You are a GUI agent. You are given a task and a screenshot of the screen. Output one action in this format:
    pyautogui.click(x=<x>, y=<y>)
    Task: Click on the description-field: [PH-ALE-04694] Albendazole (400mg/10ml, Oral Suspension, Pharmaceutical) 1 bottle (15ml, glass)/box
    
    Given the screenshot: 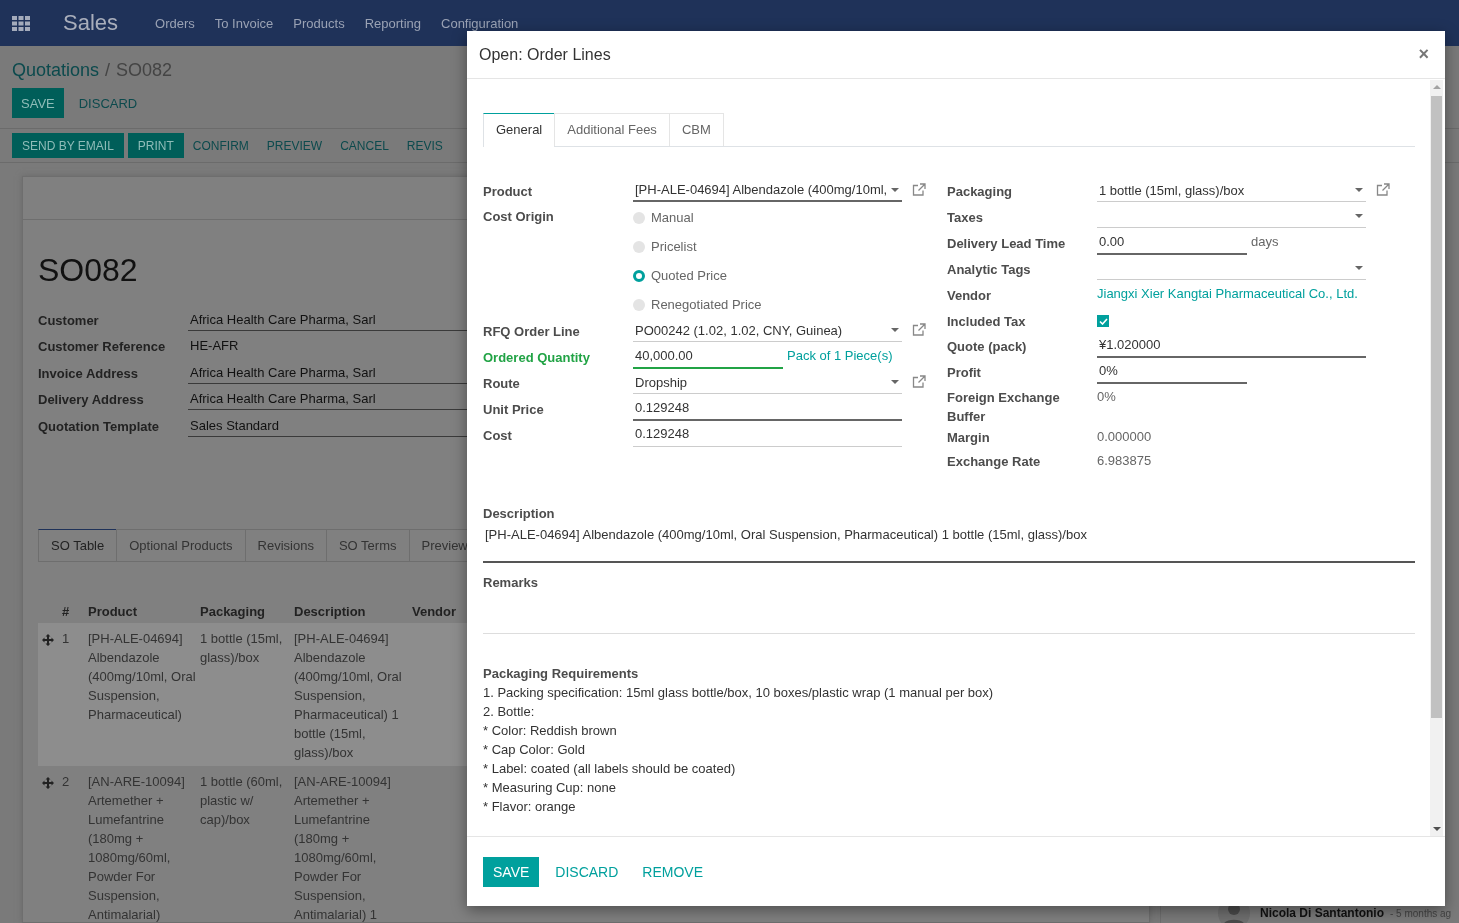 What is the action you would take?
    pyautogui.click(x=949, y=543)
    